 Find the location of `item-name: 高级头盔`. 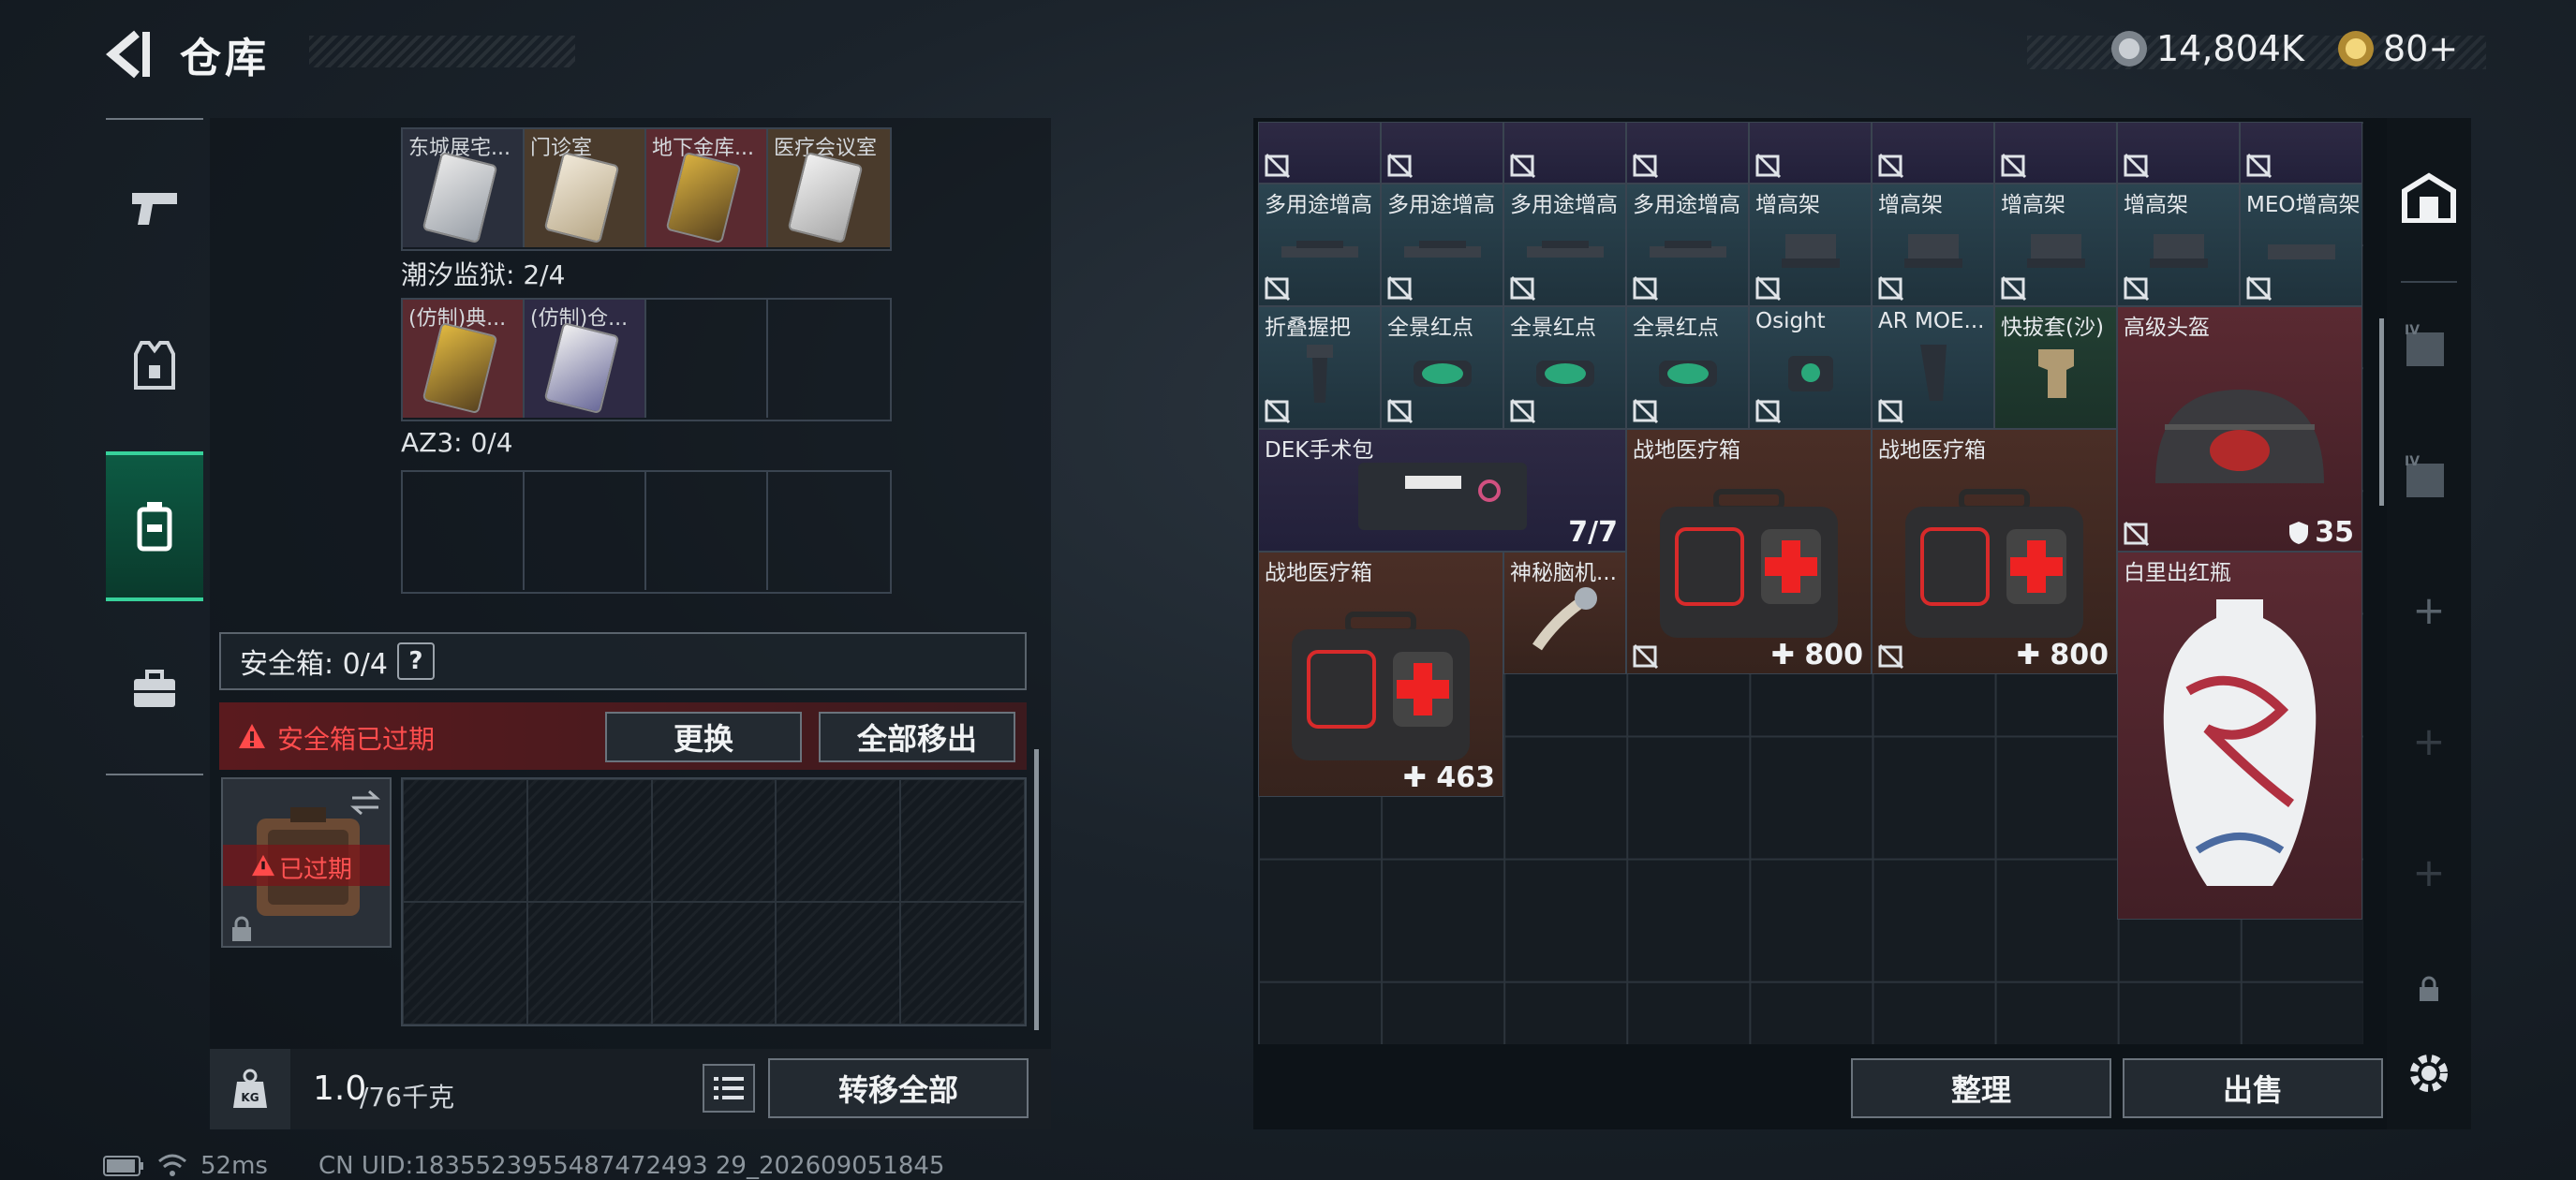

item-name: 高级头盔 is located at coordinates (2167, 328).